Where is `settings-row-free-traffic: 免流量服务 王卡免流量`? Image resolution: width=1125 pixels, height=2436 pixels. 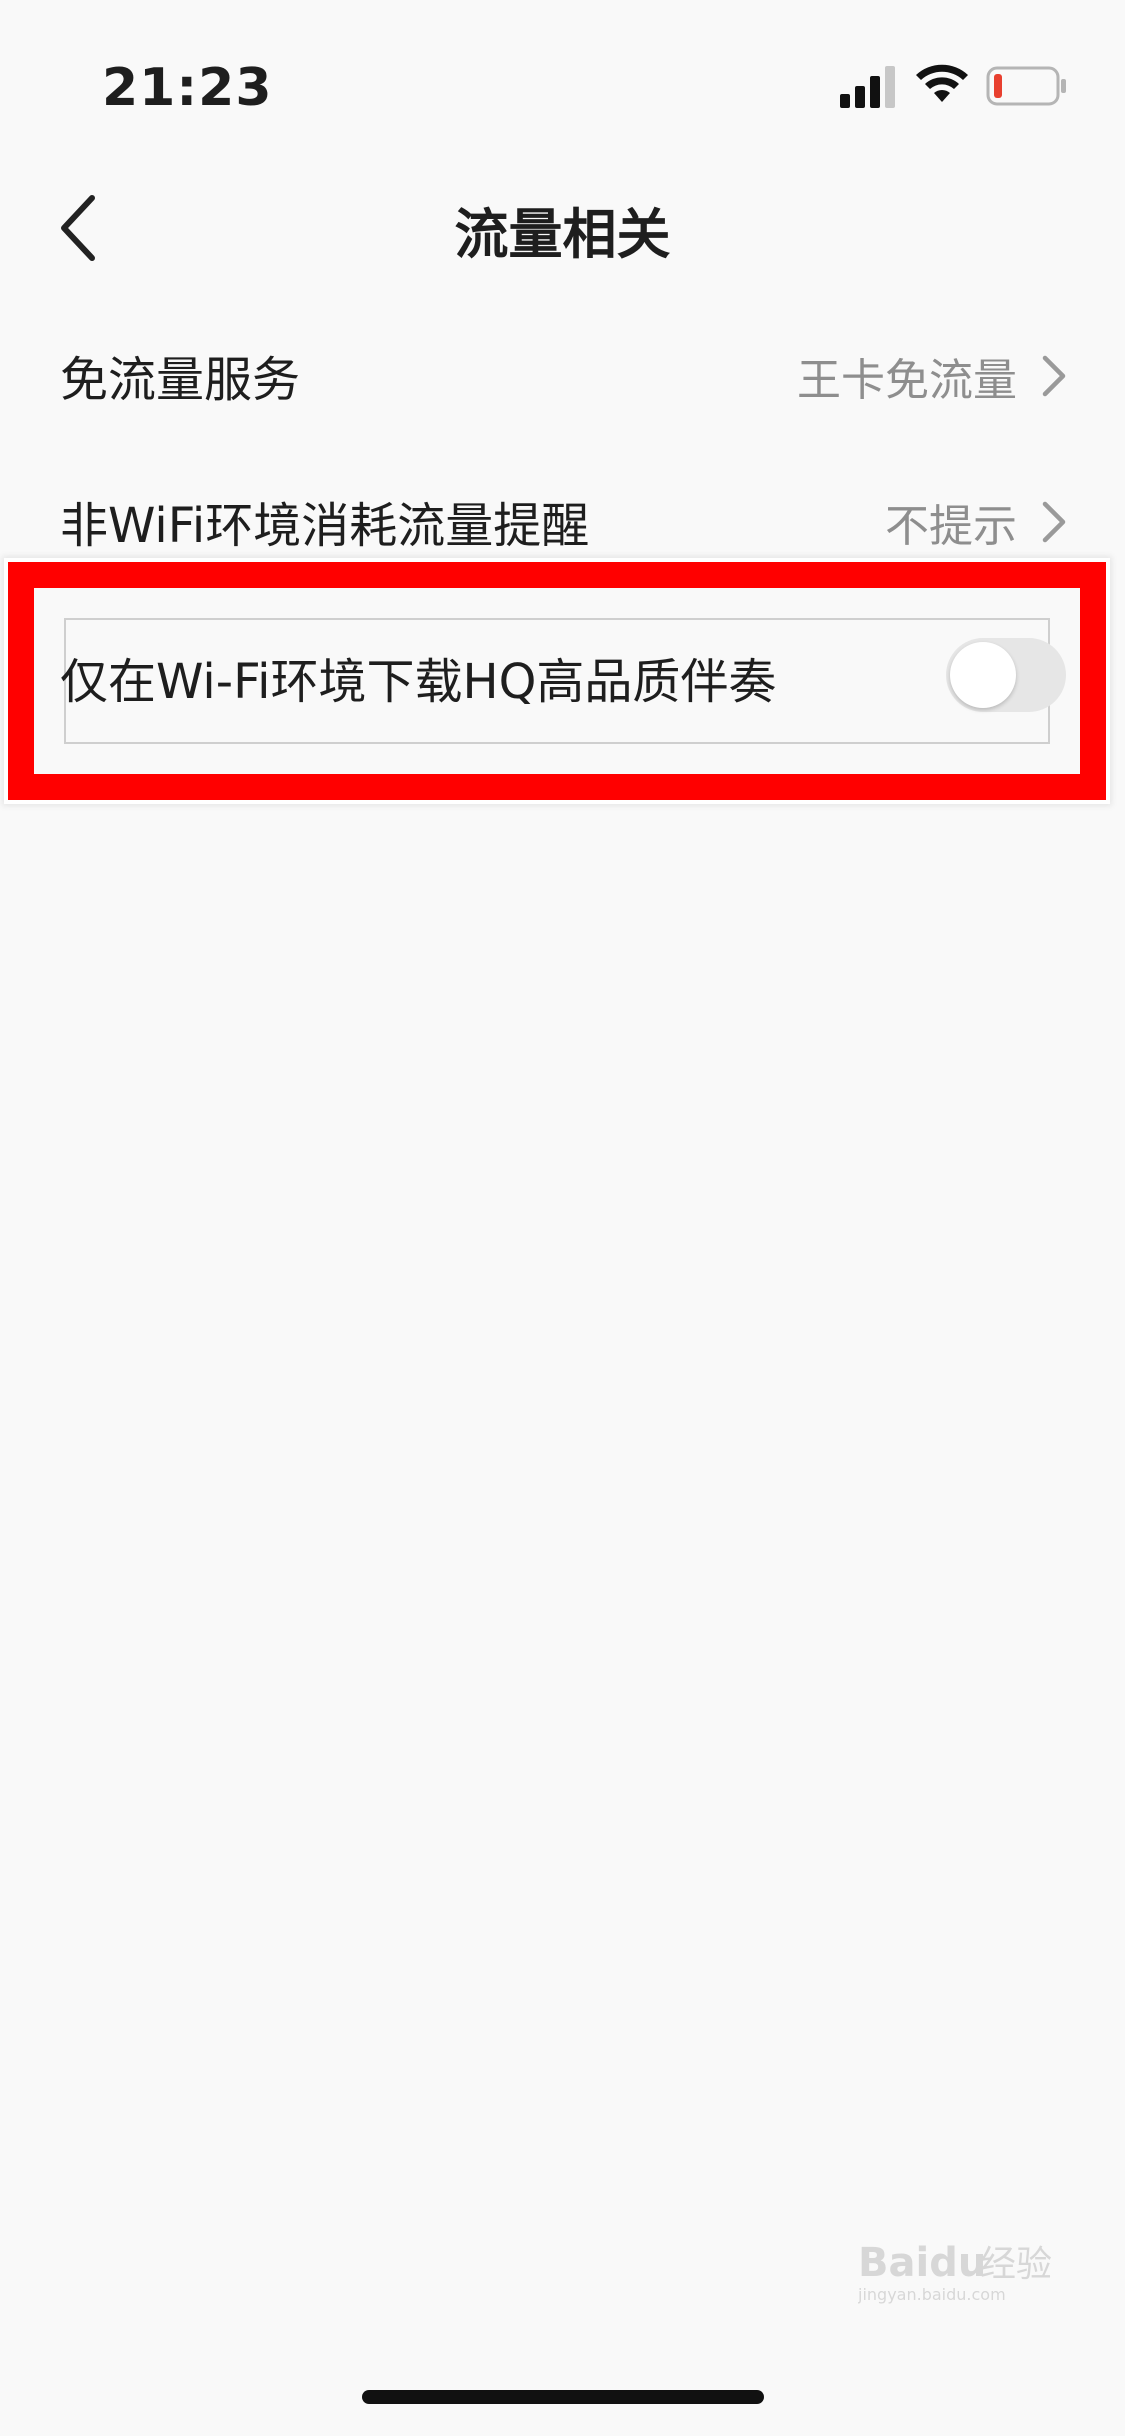
settings-row-free-traffic: 免流量服务 王卡免流量 is located at coordinates (562, 376).